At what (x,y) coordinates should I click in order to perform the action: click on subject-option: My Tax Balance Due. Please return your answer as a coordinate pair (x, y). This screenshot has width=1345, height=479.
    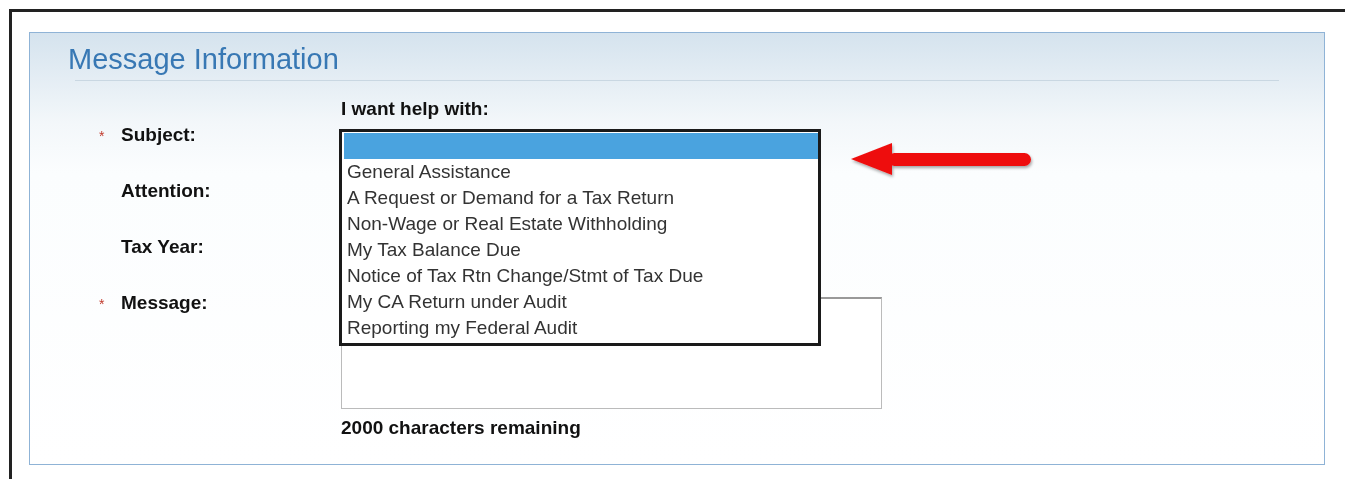
    Looking at the image, I should click on (581, 250).